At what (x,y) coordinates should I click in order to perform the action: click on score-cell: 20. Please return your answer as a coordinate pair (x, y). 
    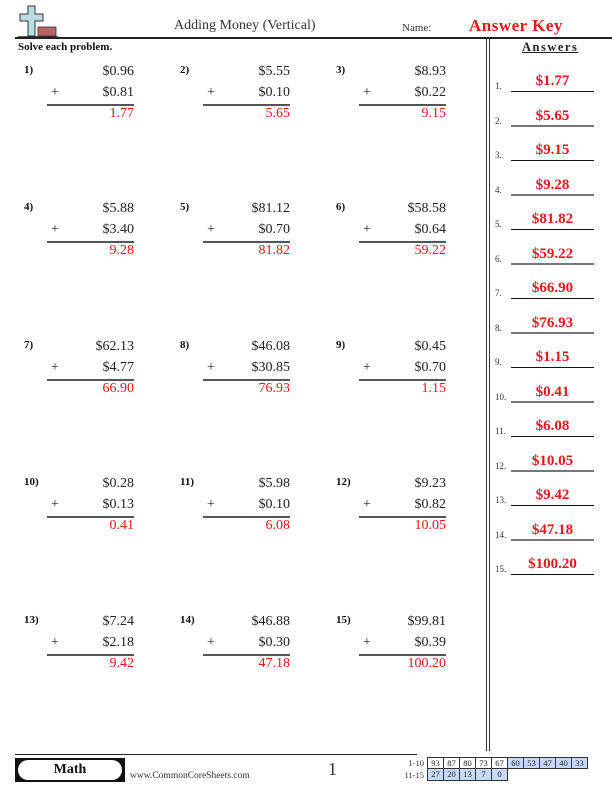
    Looking at the image, I should click on (451, 775).